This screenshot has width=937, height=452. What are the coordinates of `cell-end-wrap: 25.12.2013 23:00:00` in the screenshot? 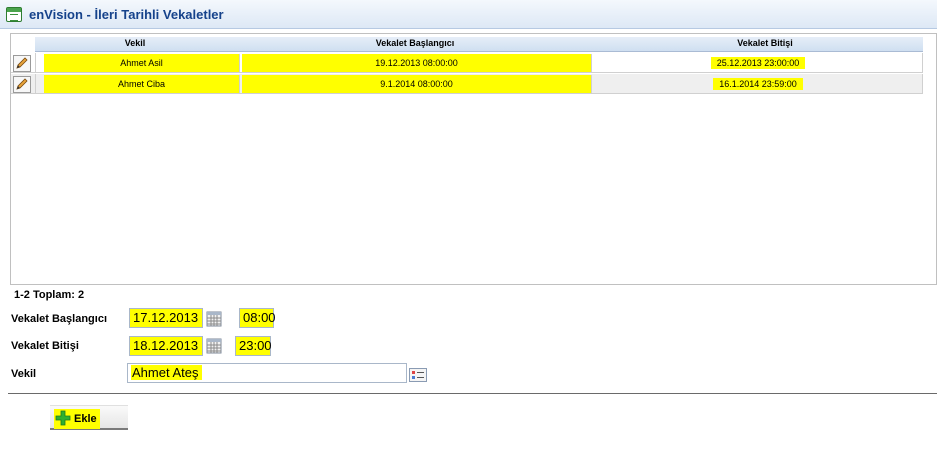 It's located at (758, 63).